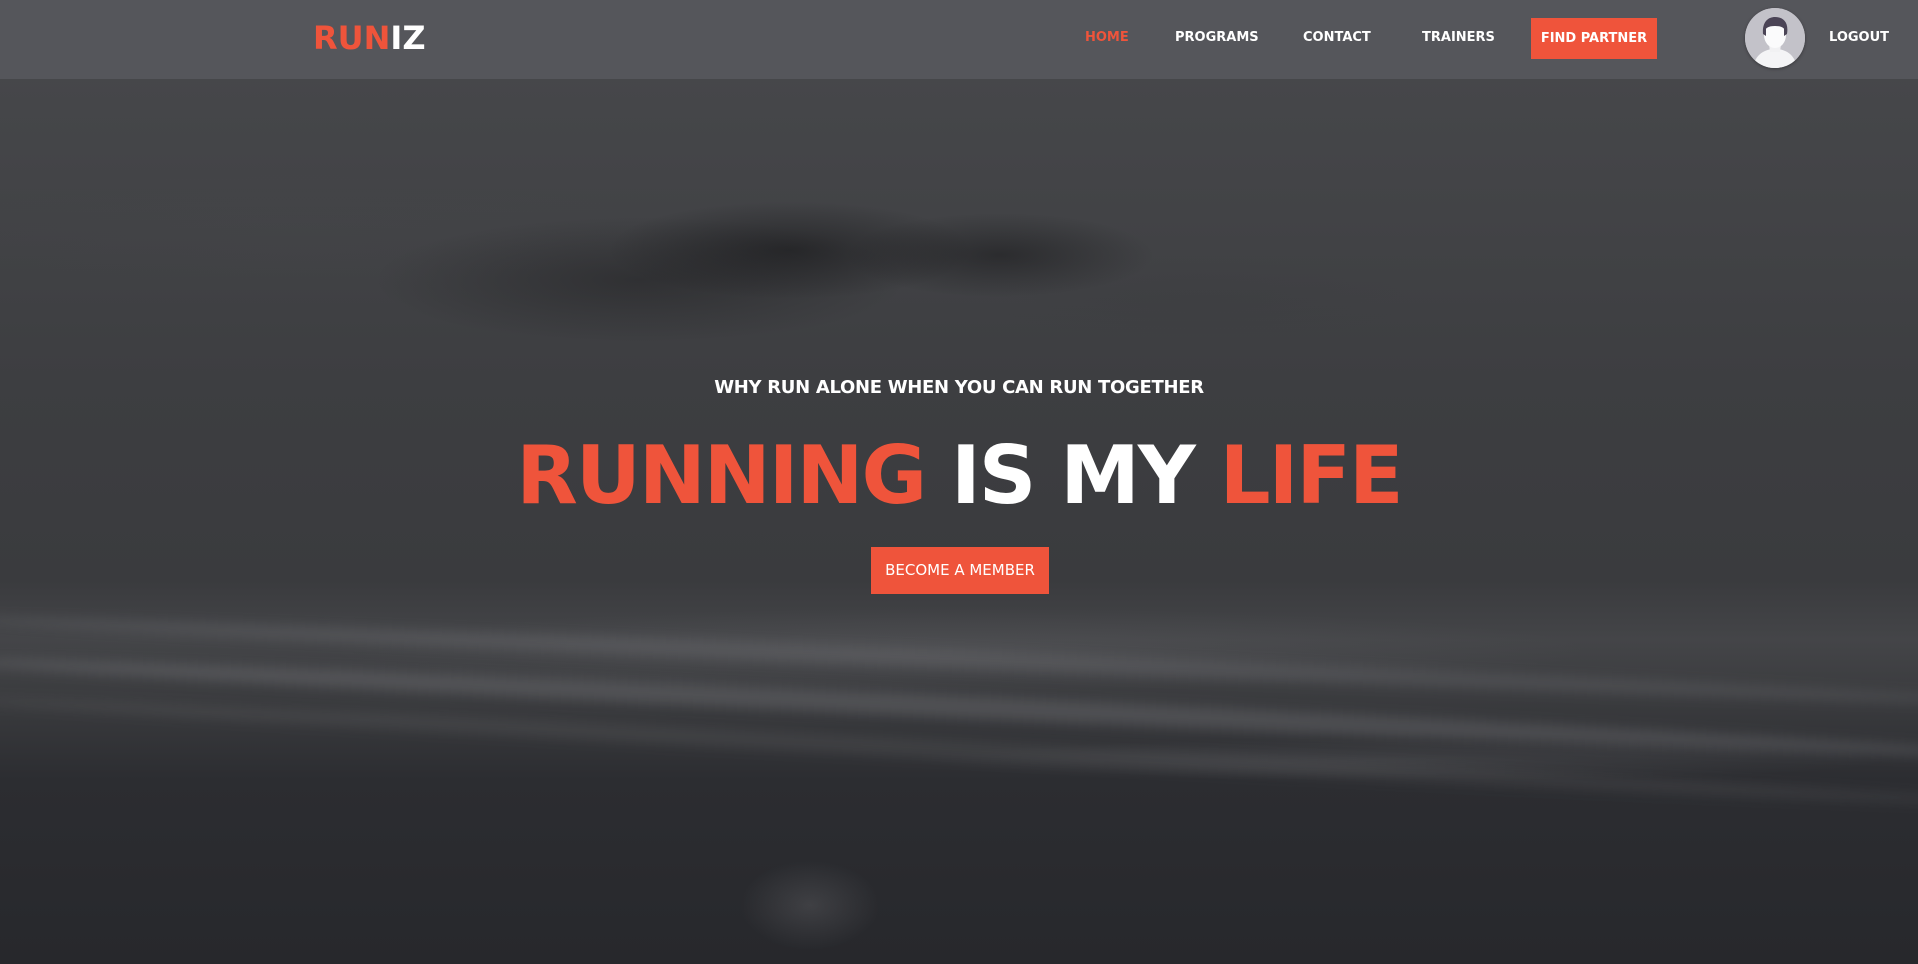 This screenshot has height=964, width=1918. Describe the element at coordinates (352, 38) in the screenshot. I see `logo-part-run: RUN` at that location.